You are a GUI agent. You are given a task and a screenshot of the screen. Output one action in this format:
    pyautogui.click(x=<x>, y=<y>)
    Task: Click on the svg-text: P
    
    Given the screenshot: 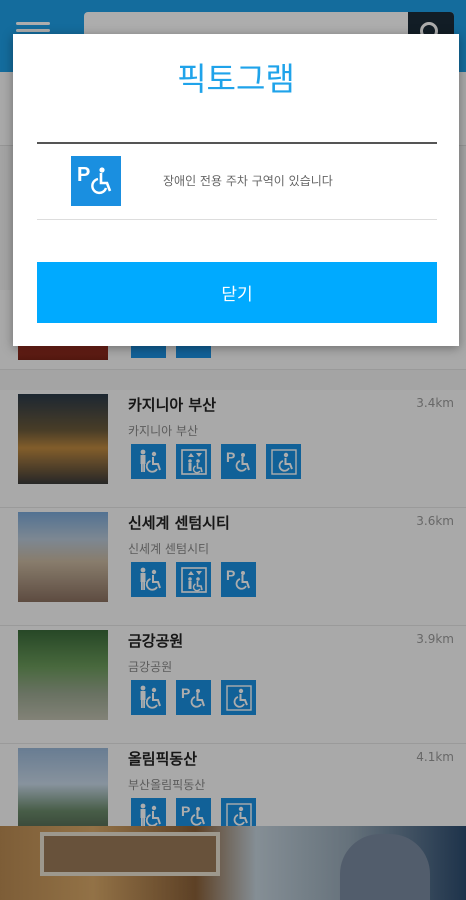 What is the action you would take?
    pyautogui.click(x=83, y=175)
    